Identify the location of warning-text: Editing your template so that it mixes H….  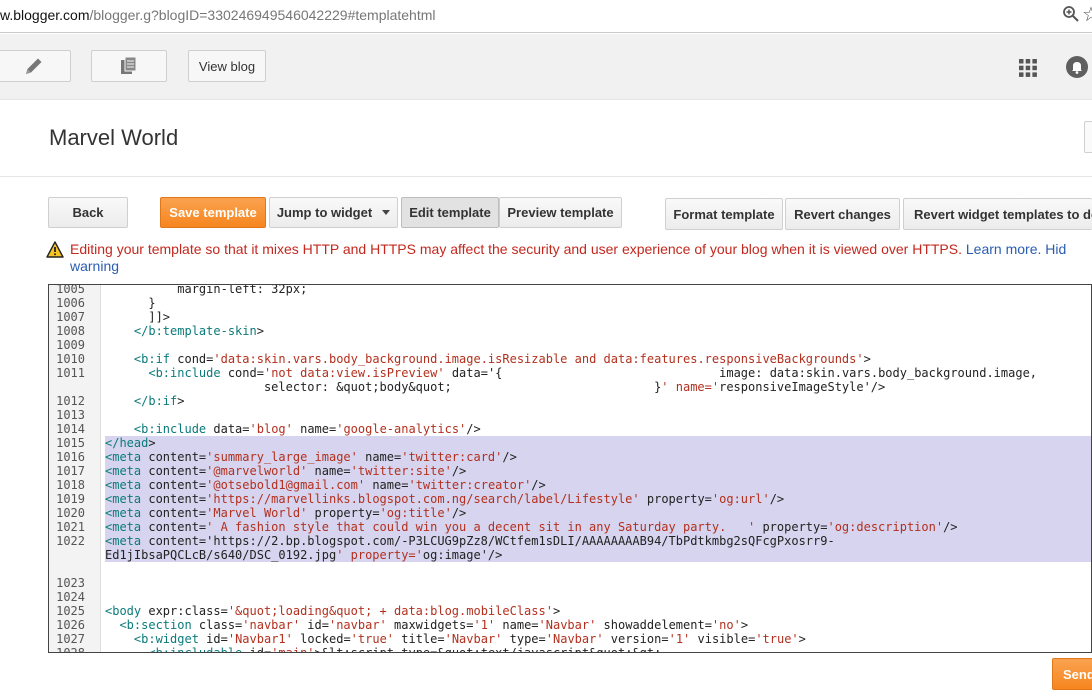
(516, 249).